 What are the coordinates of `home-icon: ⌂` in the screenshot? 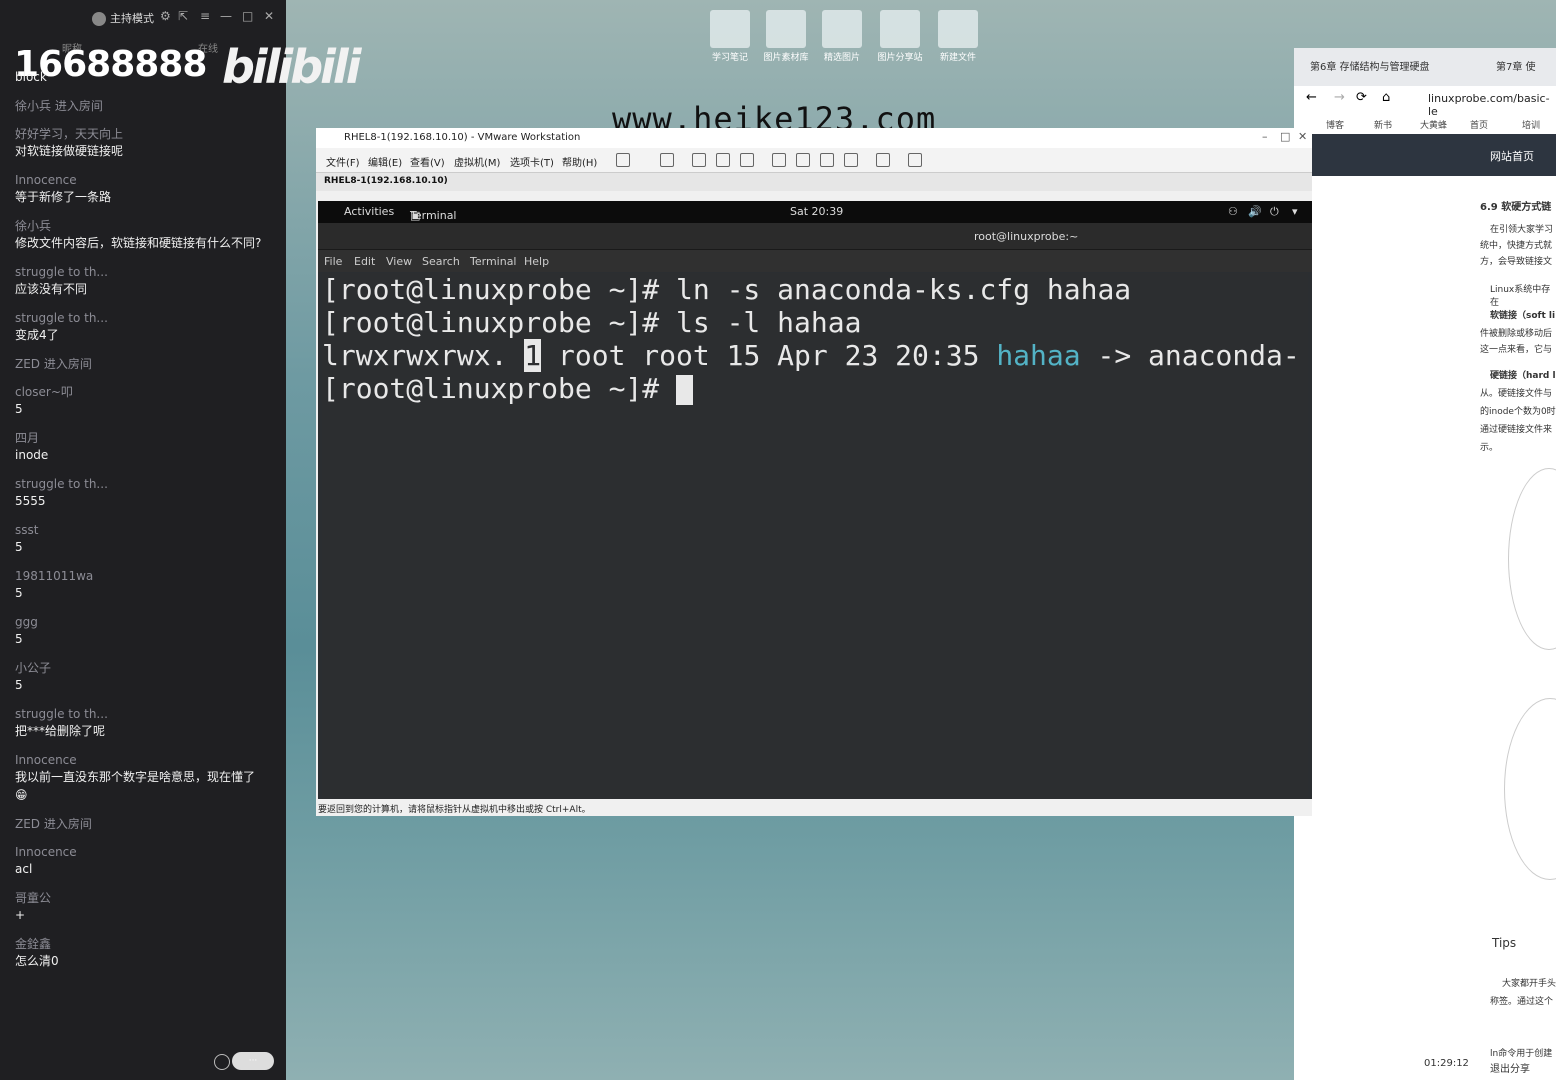 It's located at (1386, 97).